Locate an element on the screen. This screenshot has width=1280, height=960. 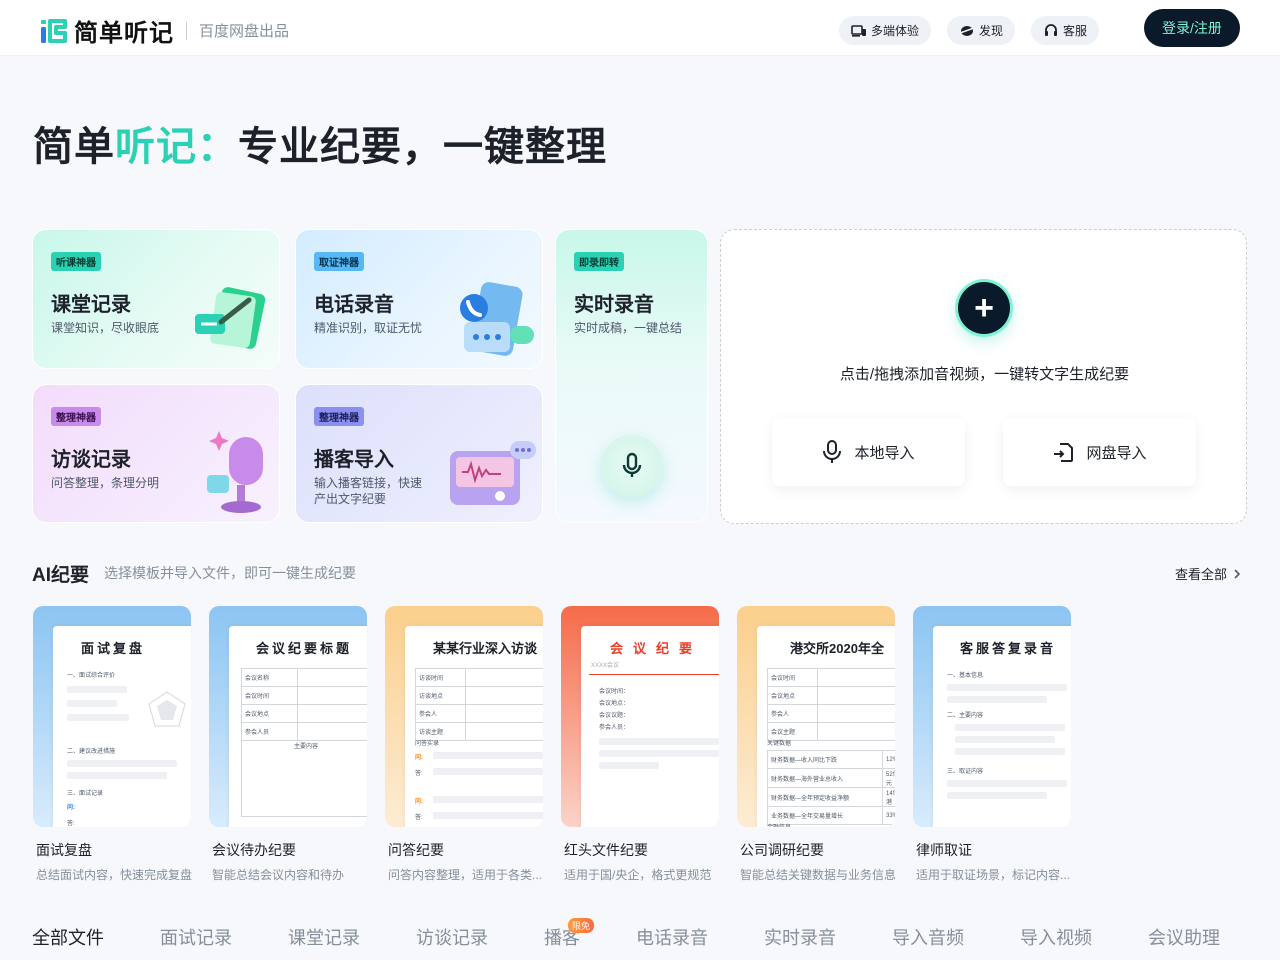
card-tag: 即录即转 is located at coordinates (599, 261).